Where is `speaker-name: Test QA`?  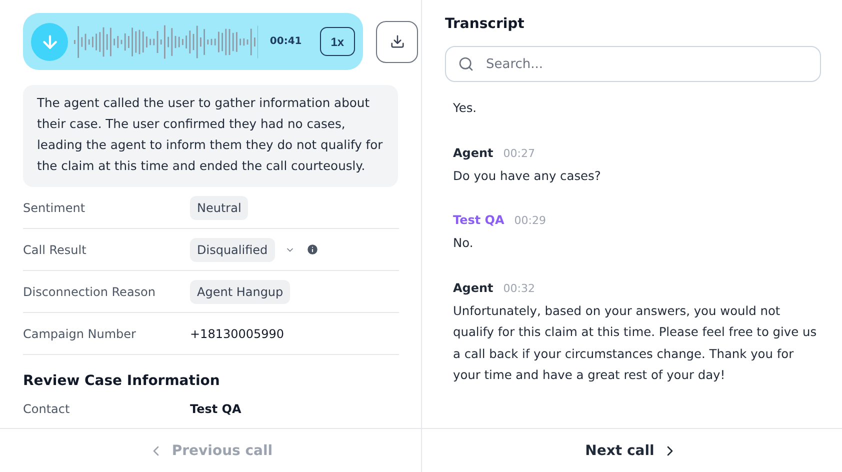 speaker-name: Test QA is located at coordinates (478, 220).